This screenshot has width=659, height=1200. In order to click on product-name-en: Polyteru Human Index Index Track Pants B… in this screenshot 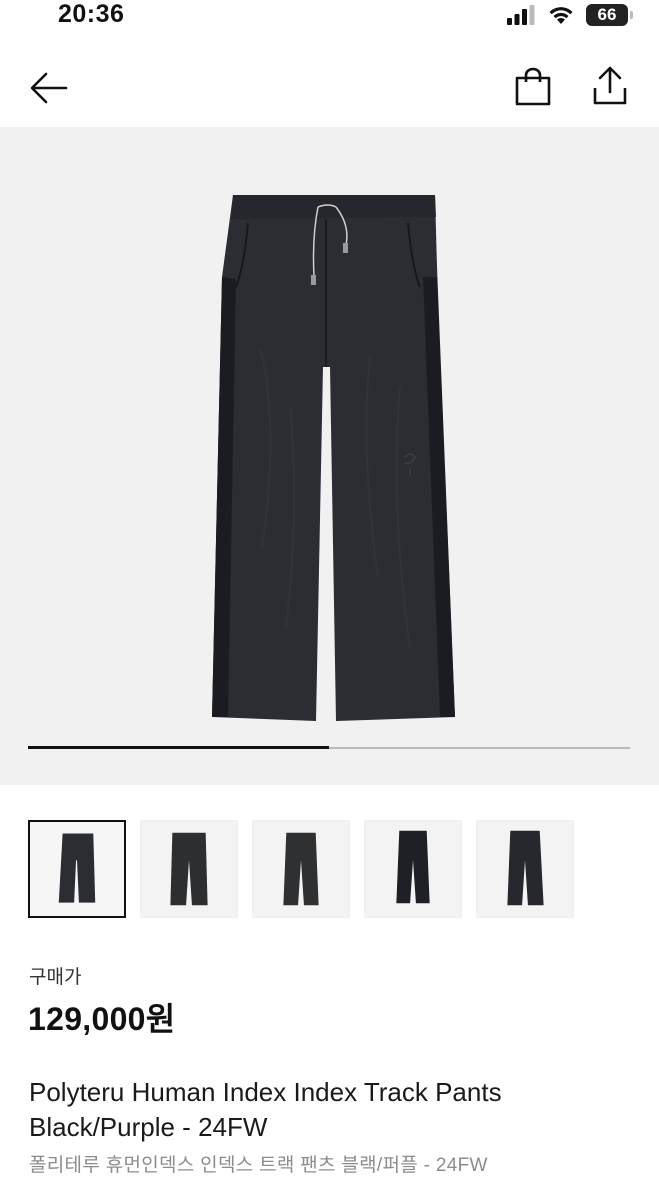, I will do `click(329, 1110)`.